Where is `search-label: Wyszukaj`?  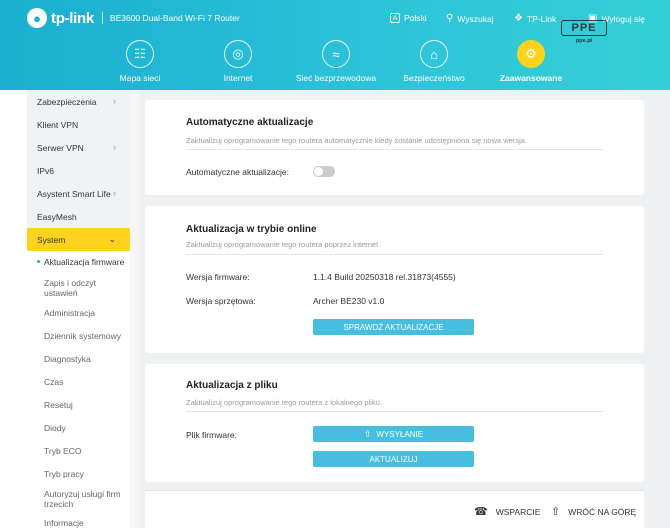
search-label: Wyszukaj is located at coordinates (475, 18).